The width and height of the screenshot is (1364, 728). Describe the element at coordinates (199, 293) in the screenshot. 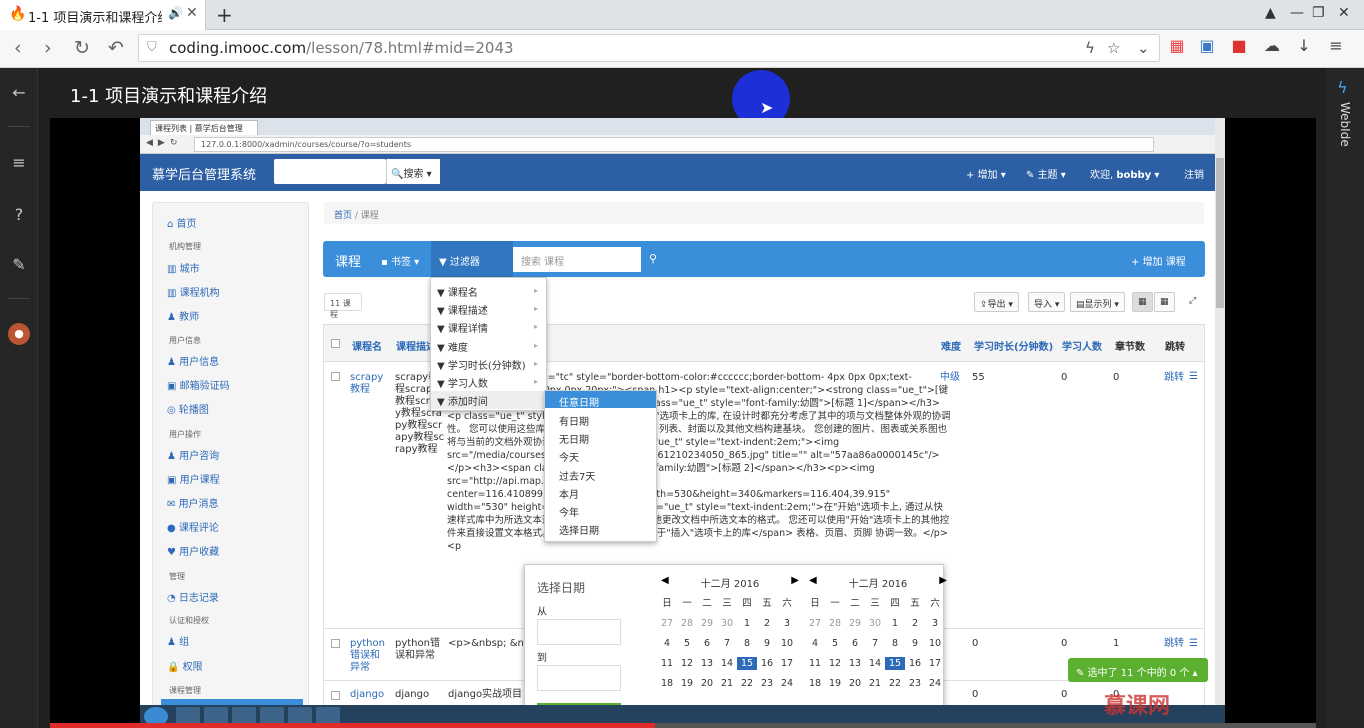

I see `sidebar-item: 课程机构` at that location.